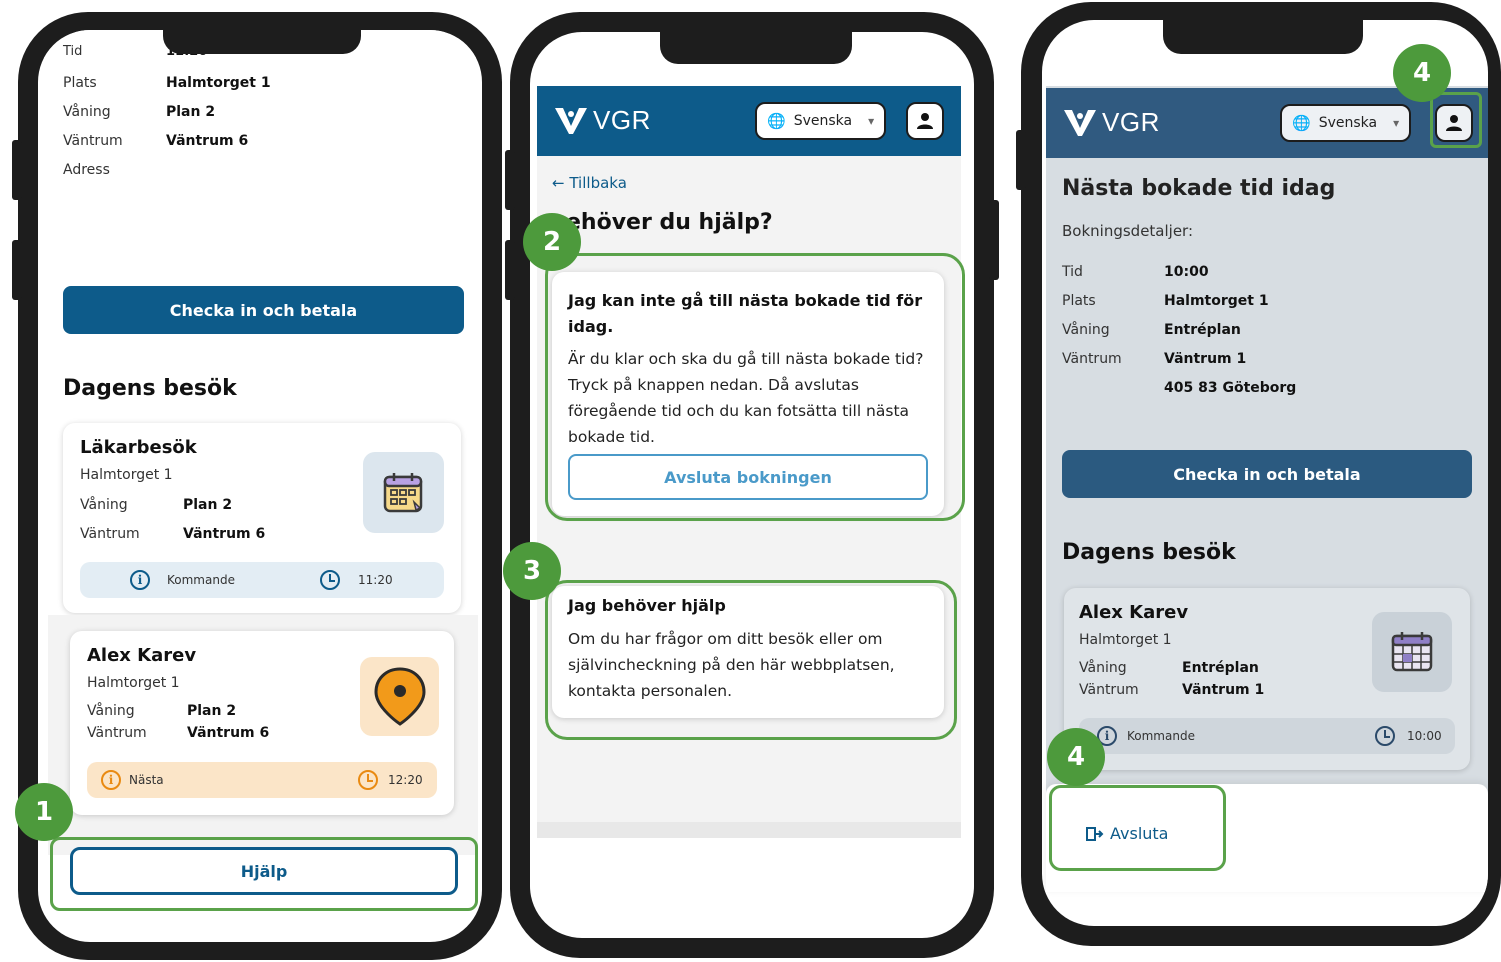  Describe the element at coordinates (1422, 73) in the screenshot. I see `step-badge-4-top: 4` at that location.